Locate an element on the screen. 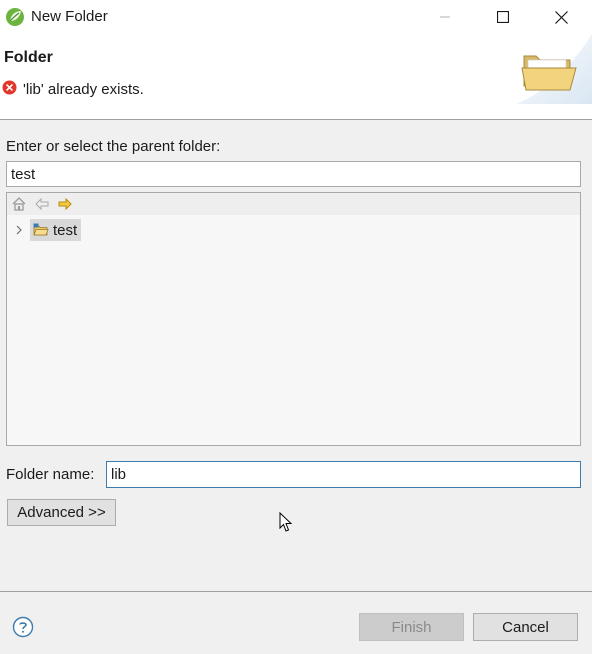 Image resolution: width=592 pixels, height=654 pixels. page-title: Folder is located at coordinates (28, 57).